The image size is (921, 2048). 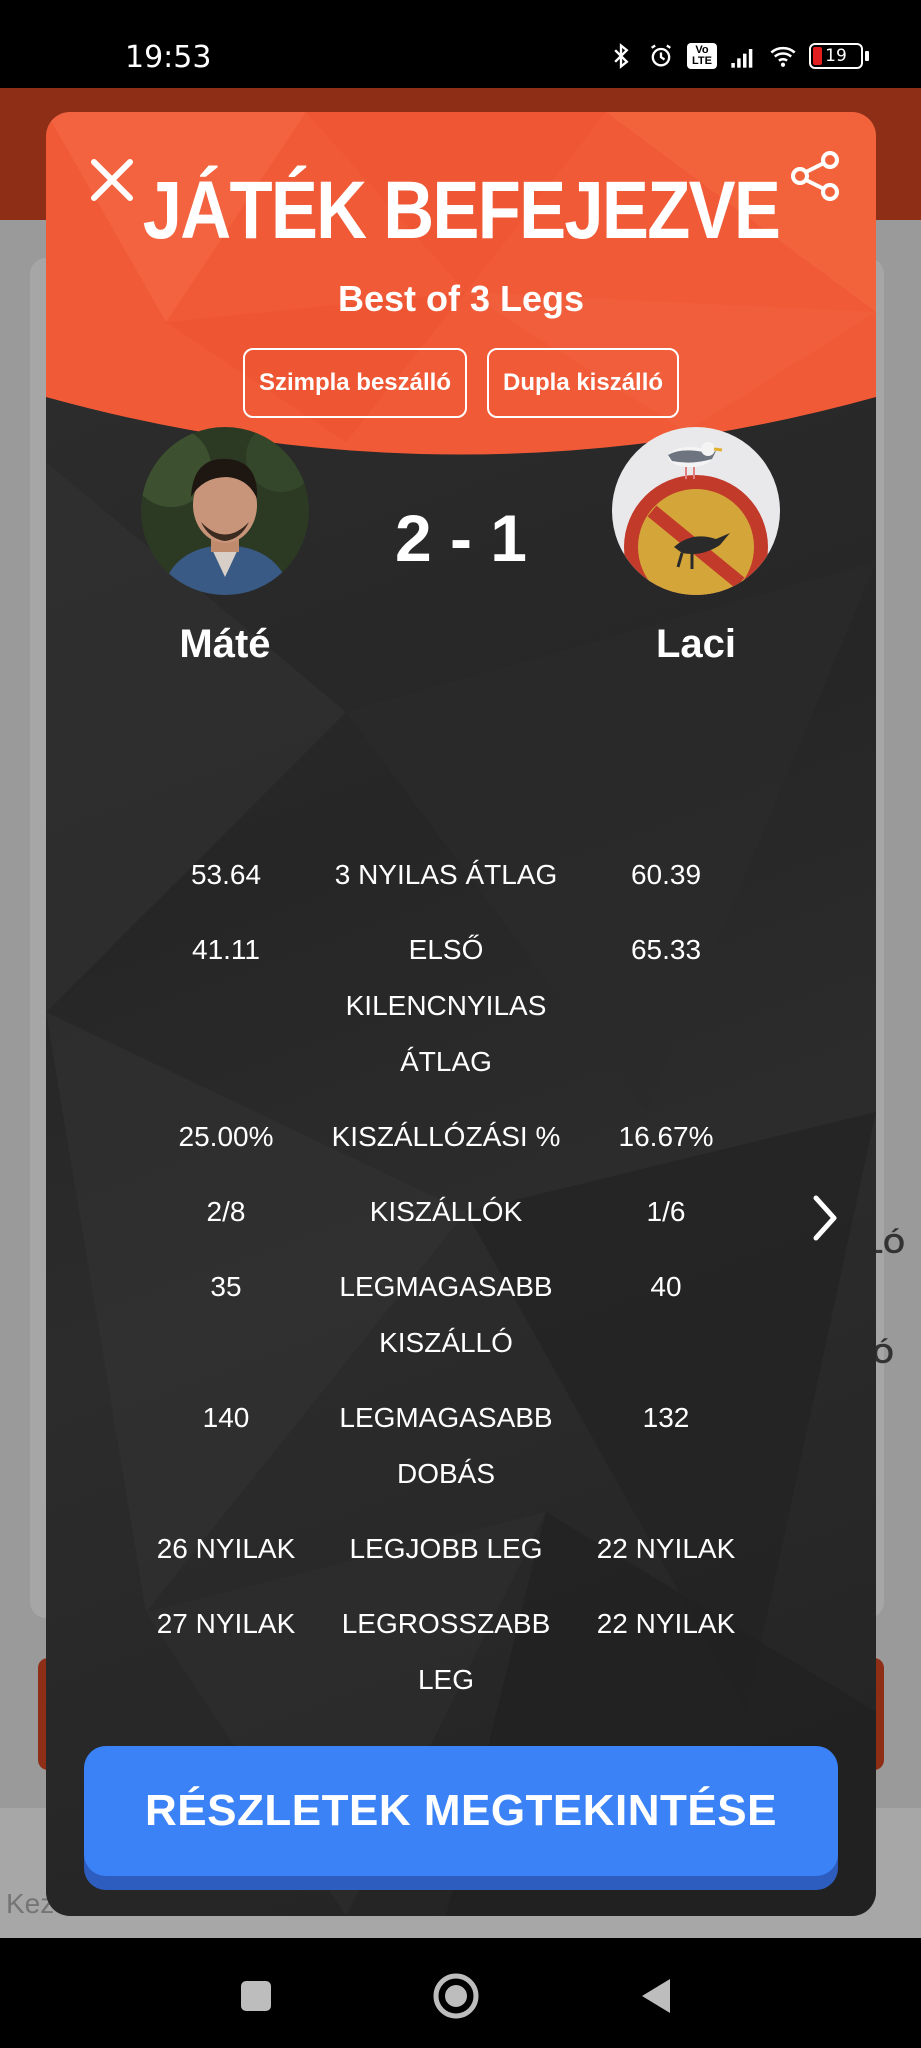 What do you see at coordinates (226, 1136) in the screenshot?
I see `stat-left-value: 25.00%` at bounding box center [226, 1136].